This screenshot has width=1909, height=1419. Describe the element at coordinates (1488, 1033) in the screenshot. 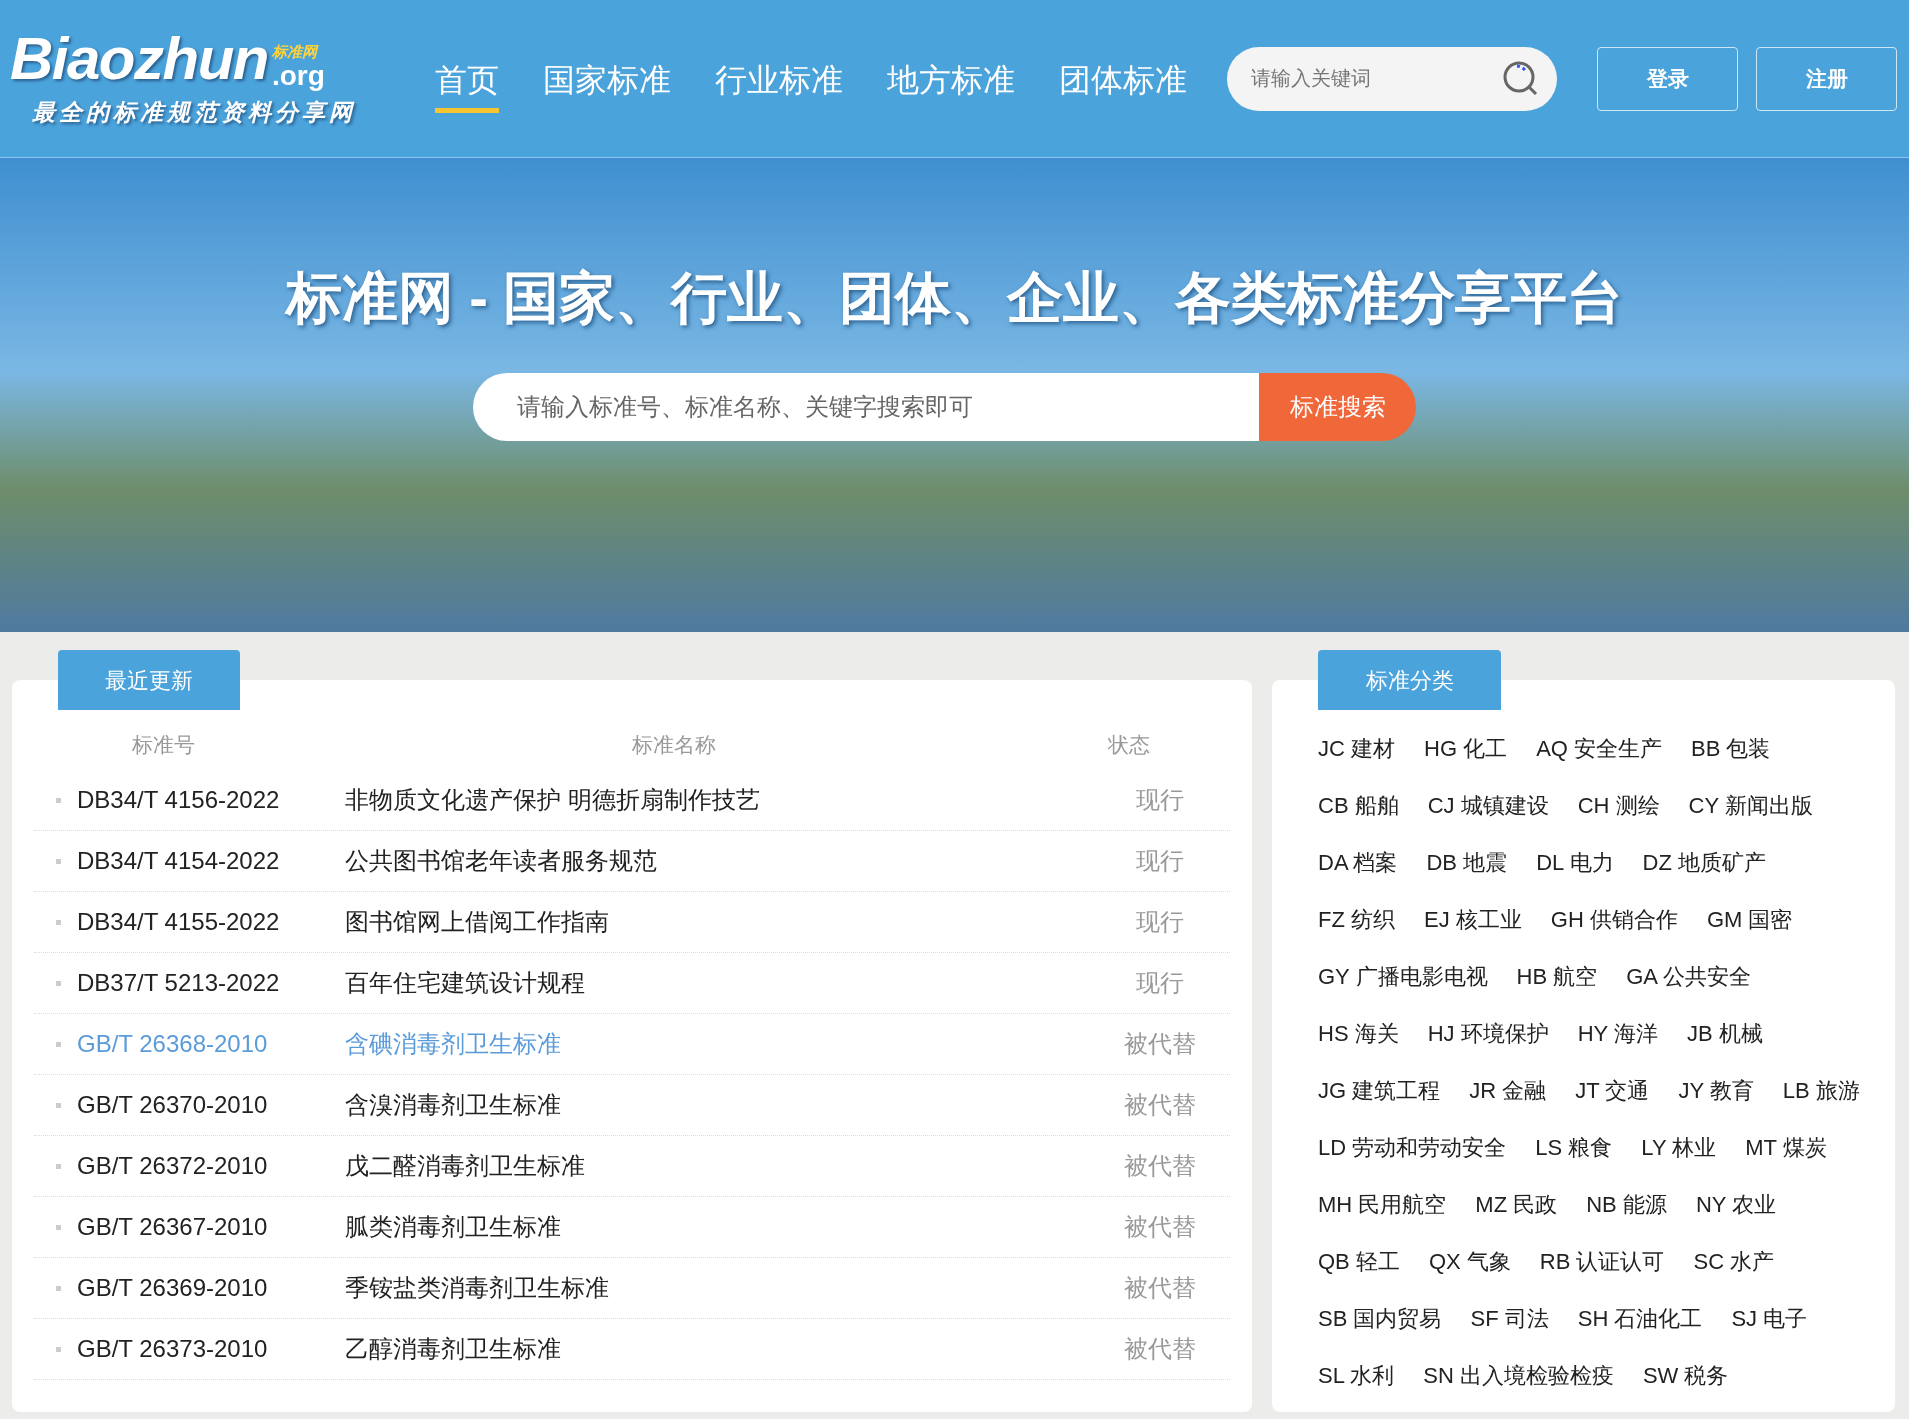

I see `category-link: HJ 环境保护` at that location.